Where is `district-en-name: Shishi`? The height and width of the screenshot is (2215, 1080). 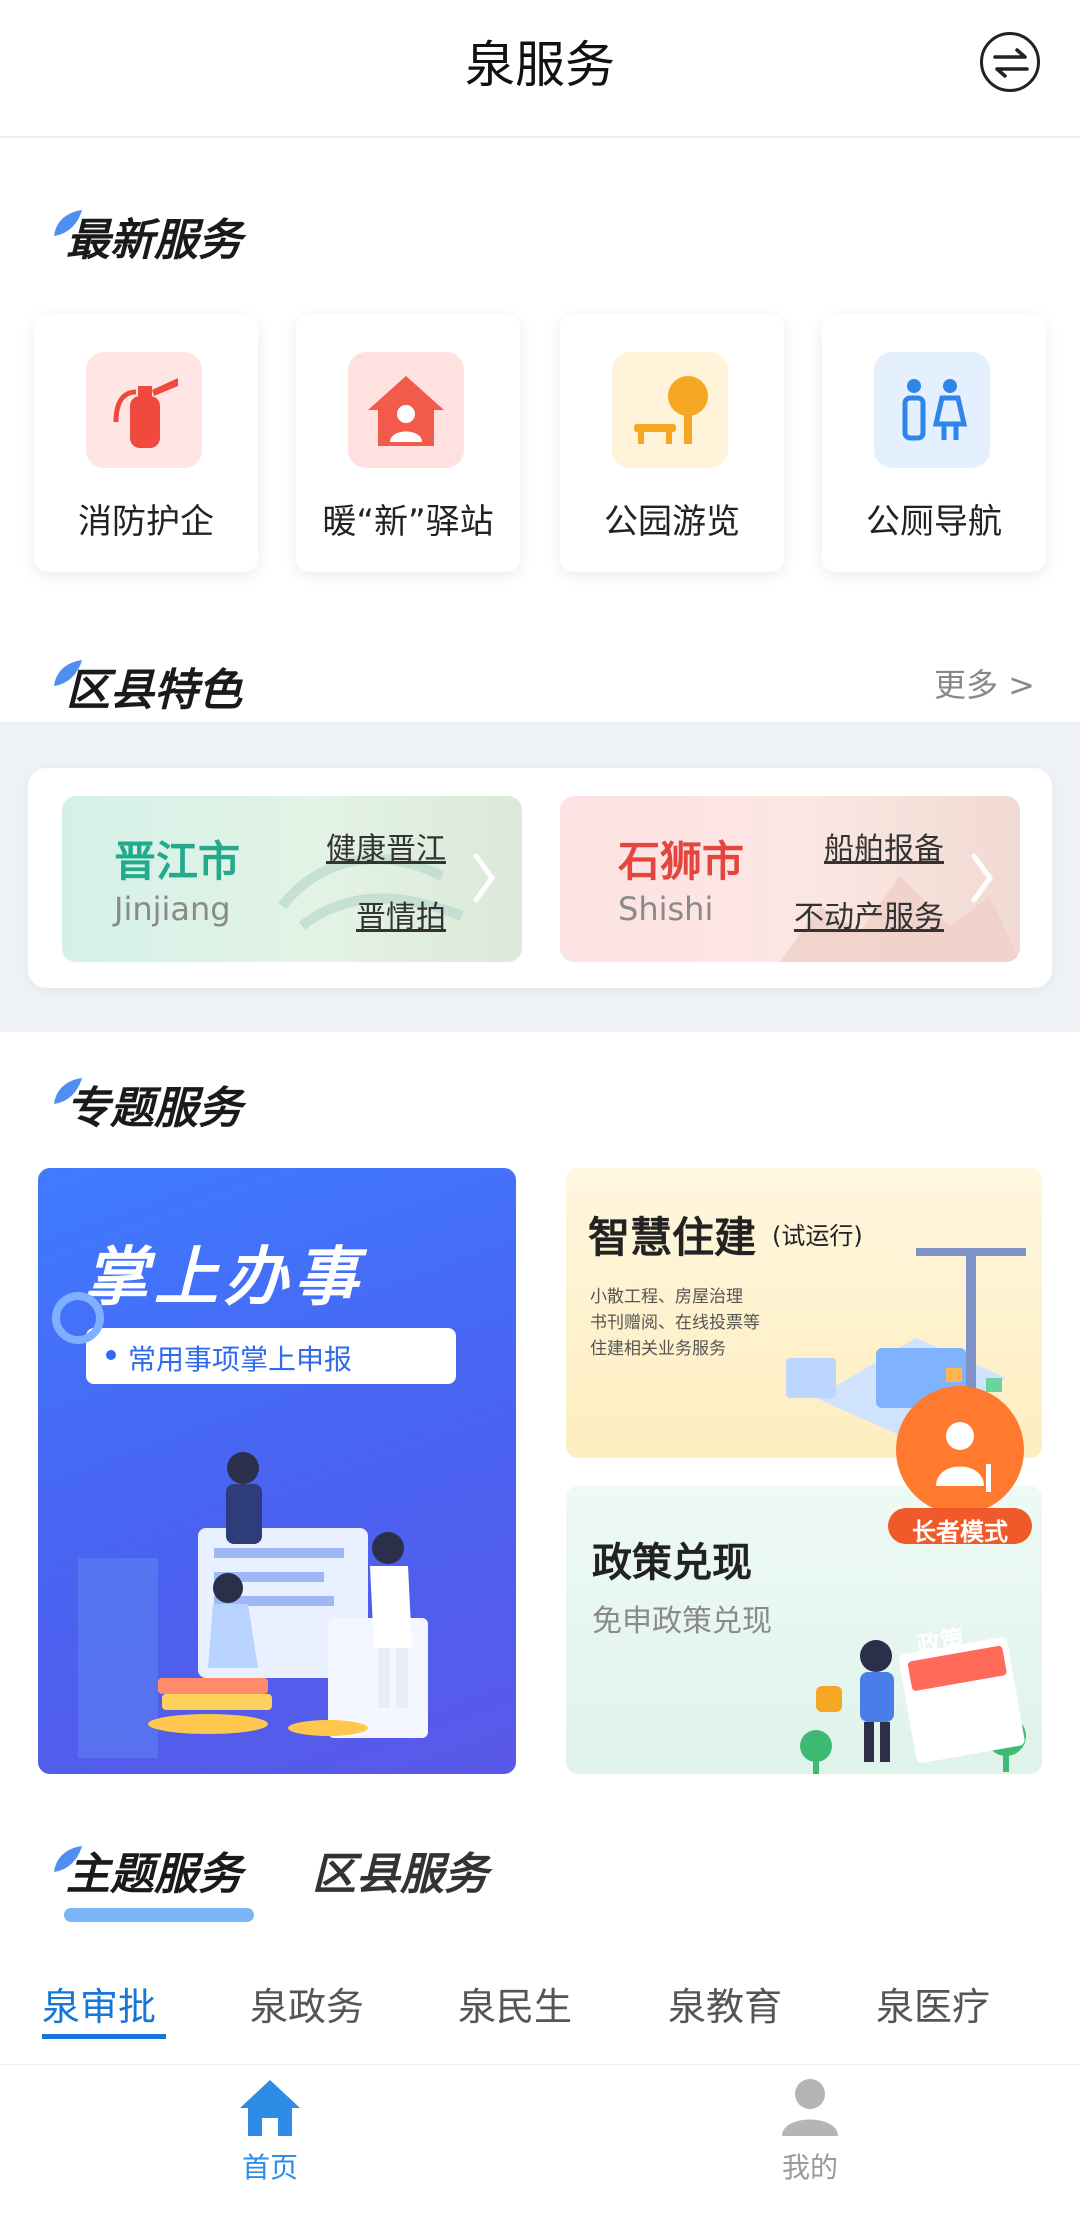 district-en-name: Shishi is located at coordinates (666, 909).